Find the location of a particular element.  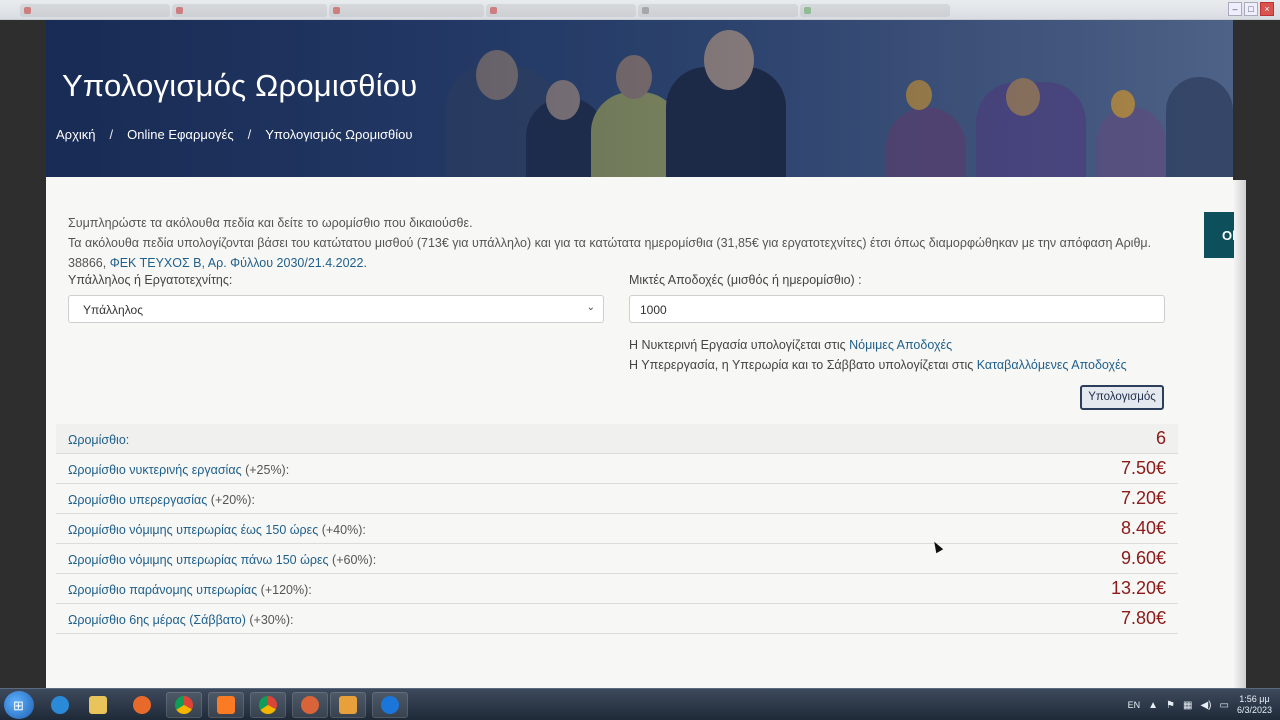

media-player-icon is located at coordinates (348, 705).